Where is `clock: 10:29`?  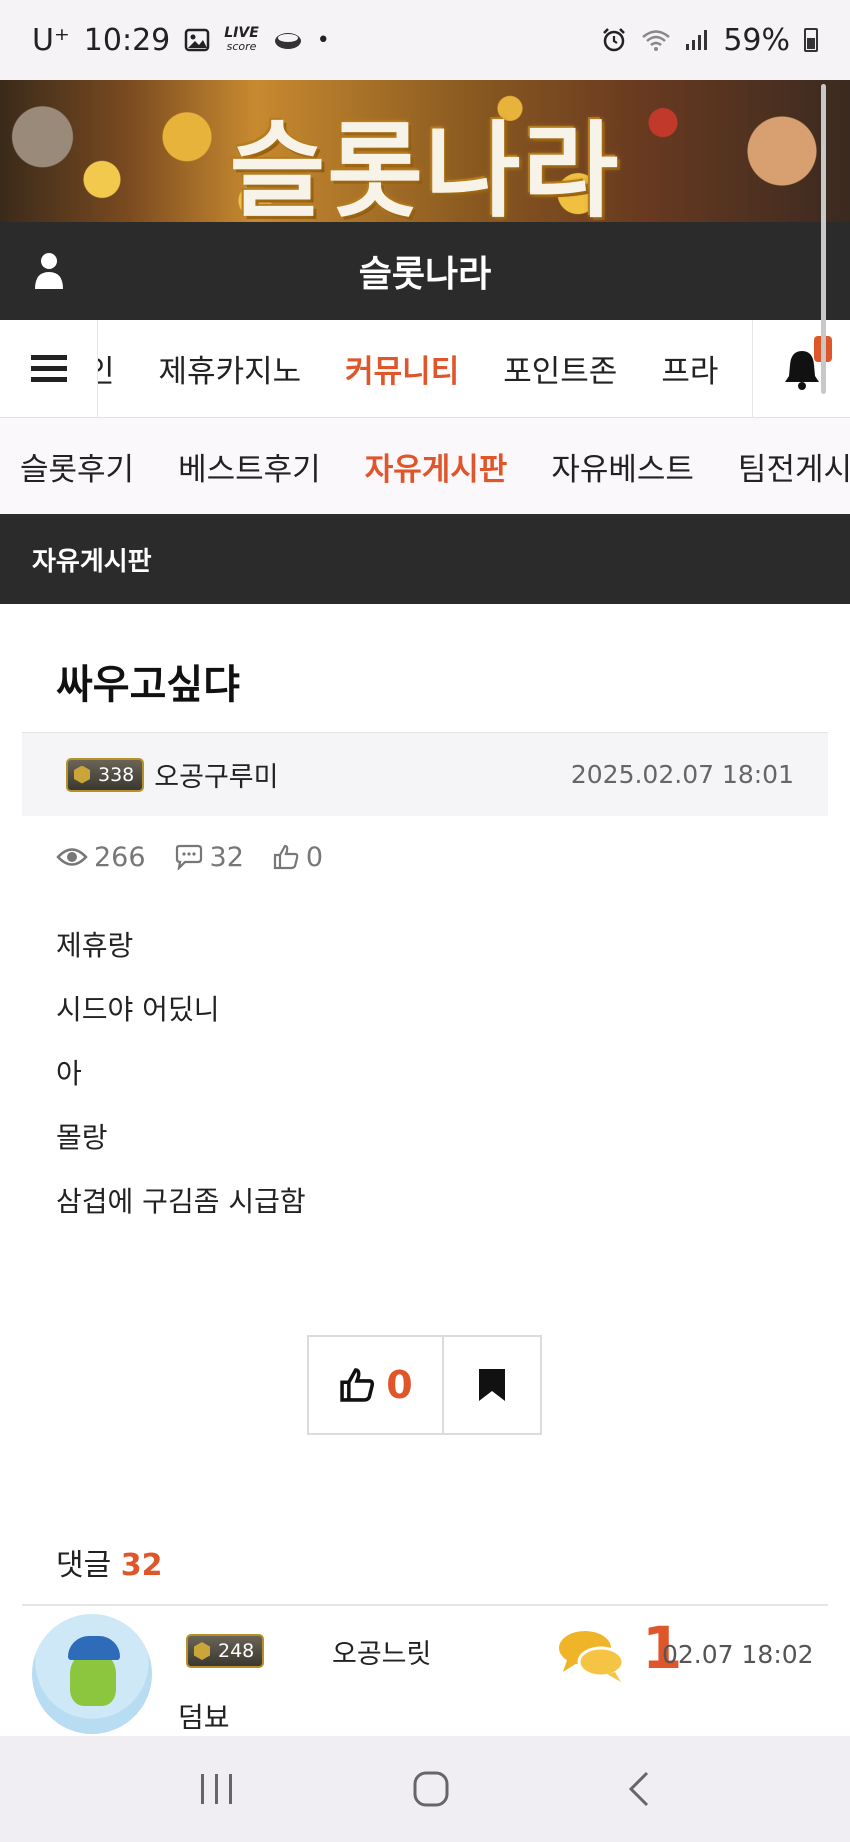
clock: 10:29 is located at coordinates (127, 40).